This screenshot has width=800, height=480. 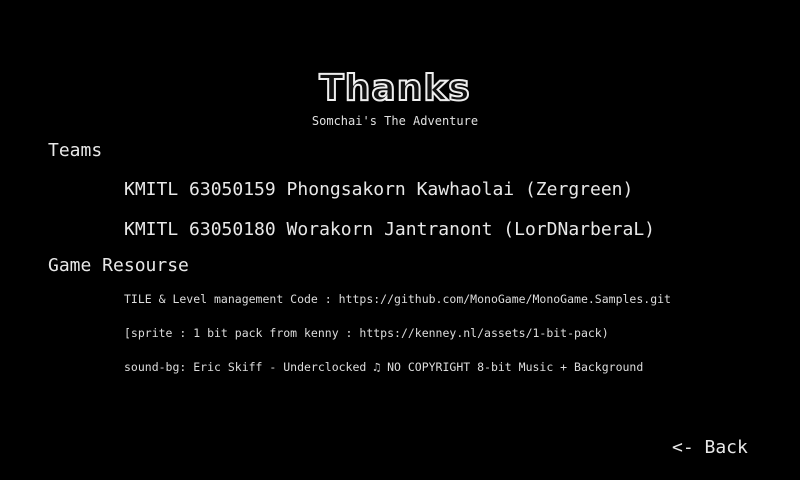 What do you see at coordinates (118, 265) in the screenshot?
I see `game-resource-heading: Game Resourse` at bounding box center [118, 265].